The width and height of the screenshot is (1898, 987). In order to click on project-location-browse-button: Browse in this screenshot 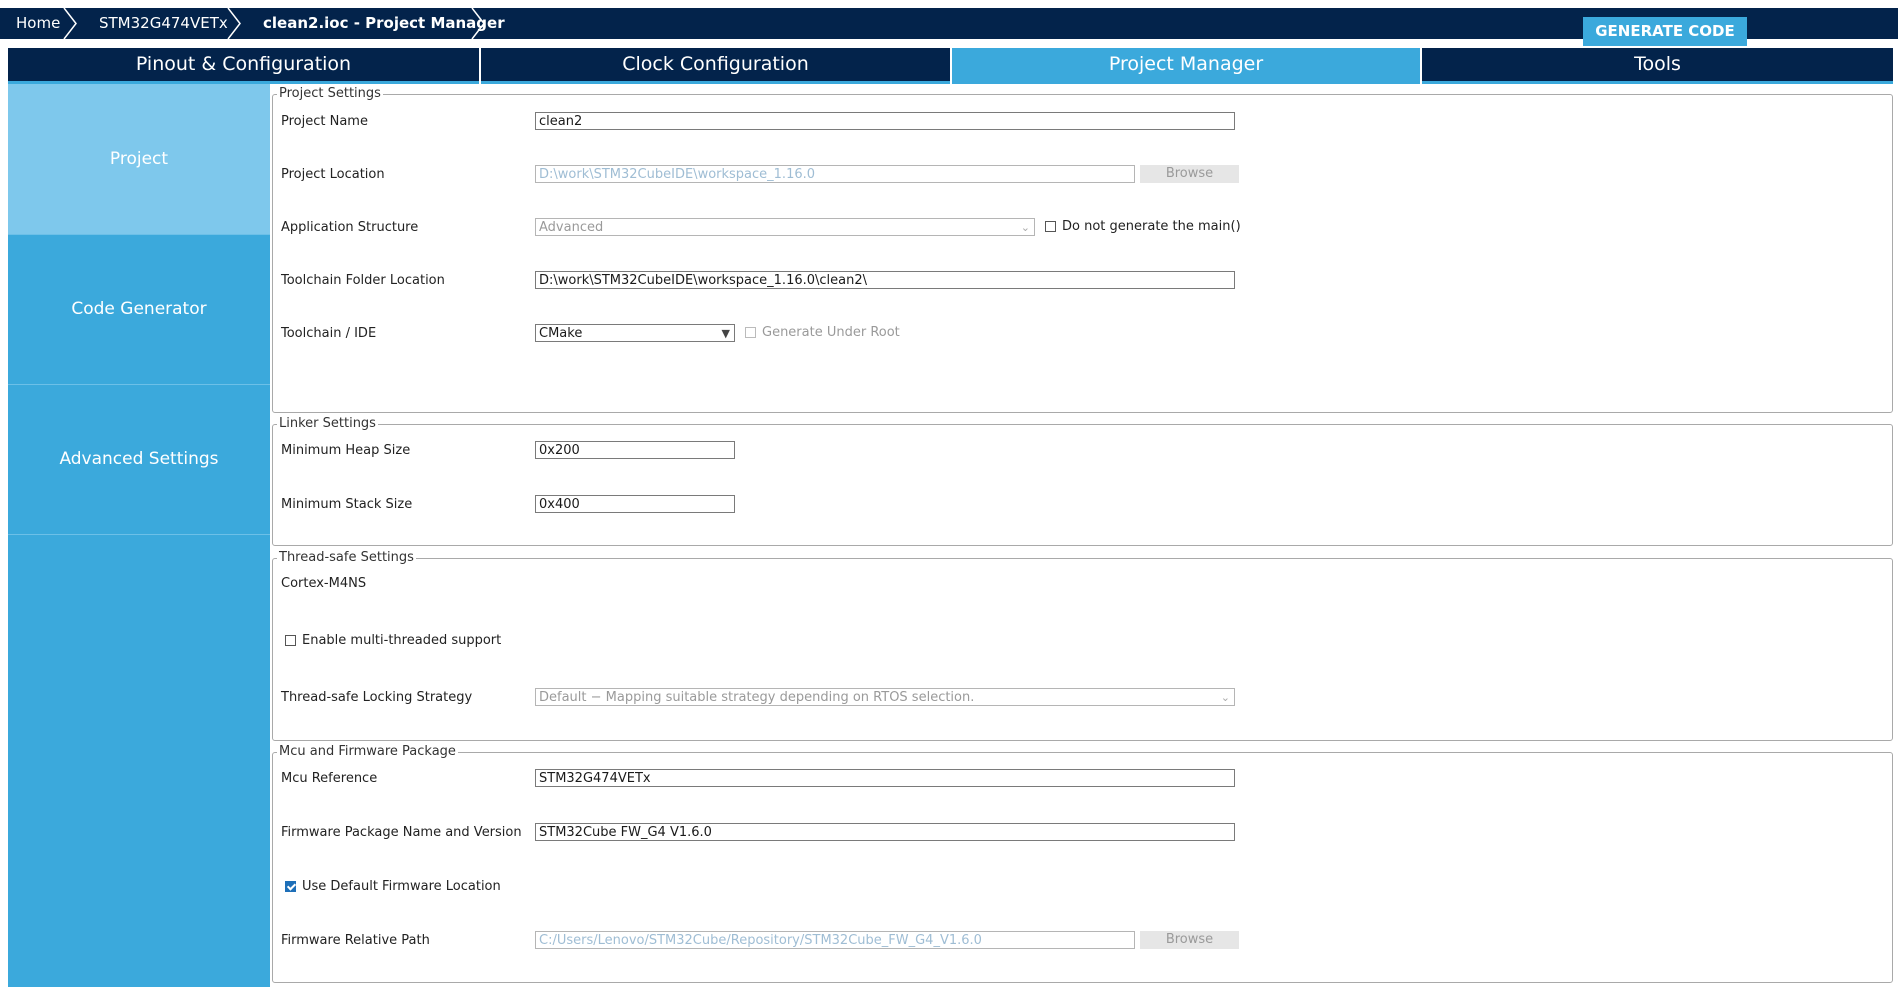, I will do `click(1189, 174)`.